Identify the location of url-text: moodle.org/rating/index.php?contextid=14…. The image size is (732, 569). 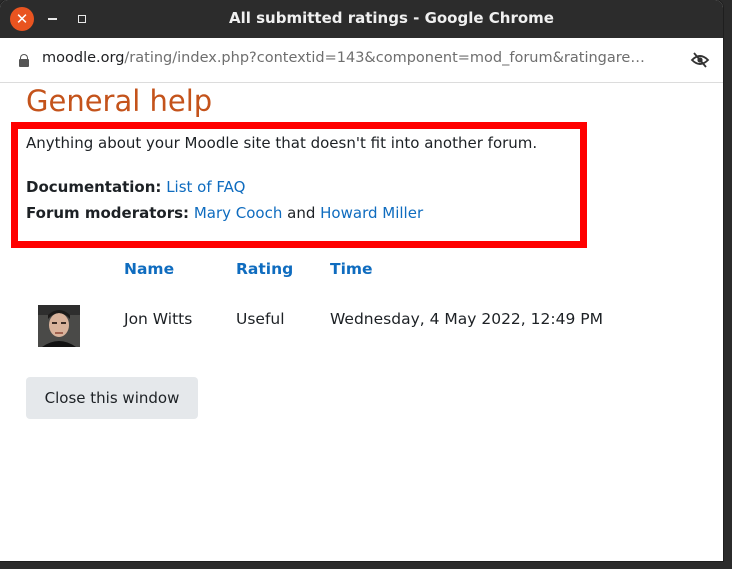
(357, 58).